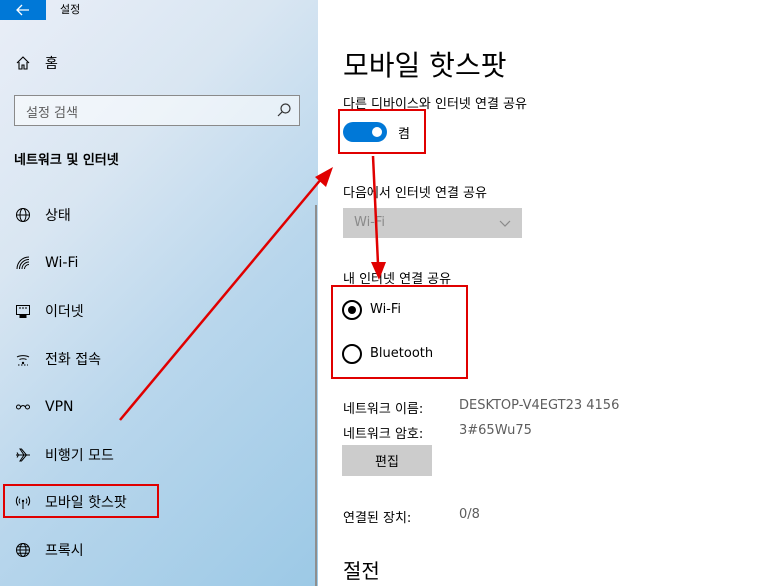  I want to click on window-title: 설정, so click(70, 9).